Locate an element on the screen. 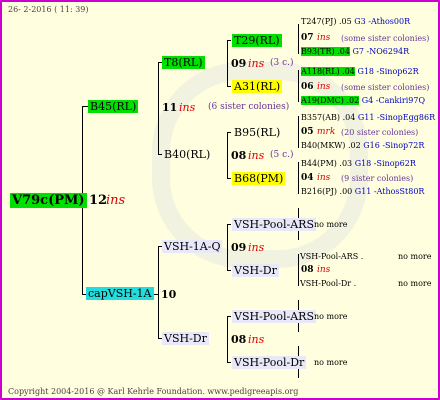 Image resolution: width=440 pixels, height=400 pixels. b45-number: 11 is located at coordinates (170, 107).